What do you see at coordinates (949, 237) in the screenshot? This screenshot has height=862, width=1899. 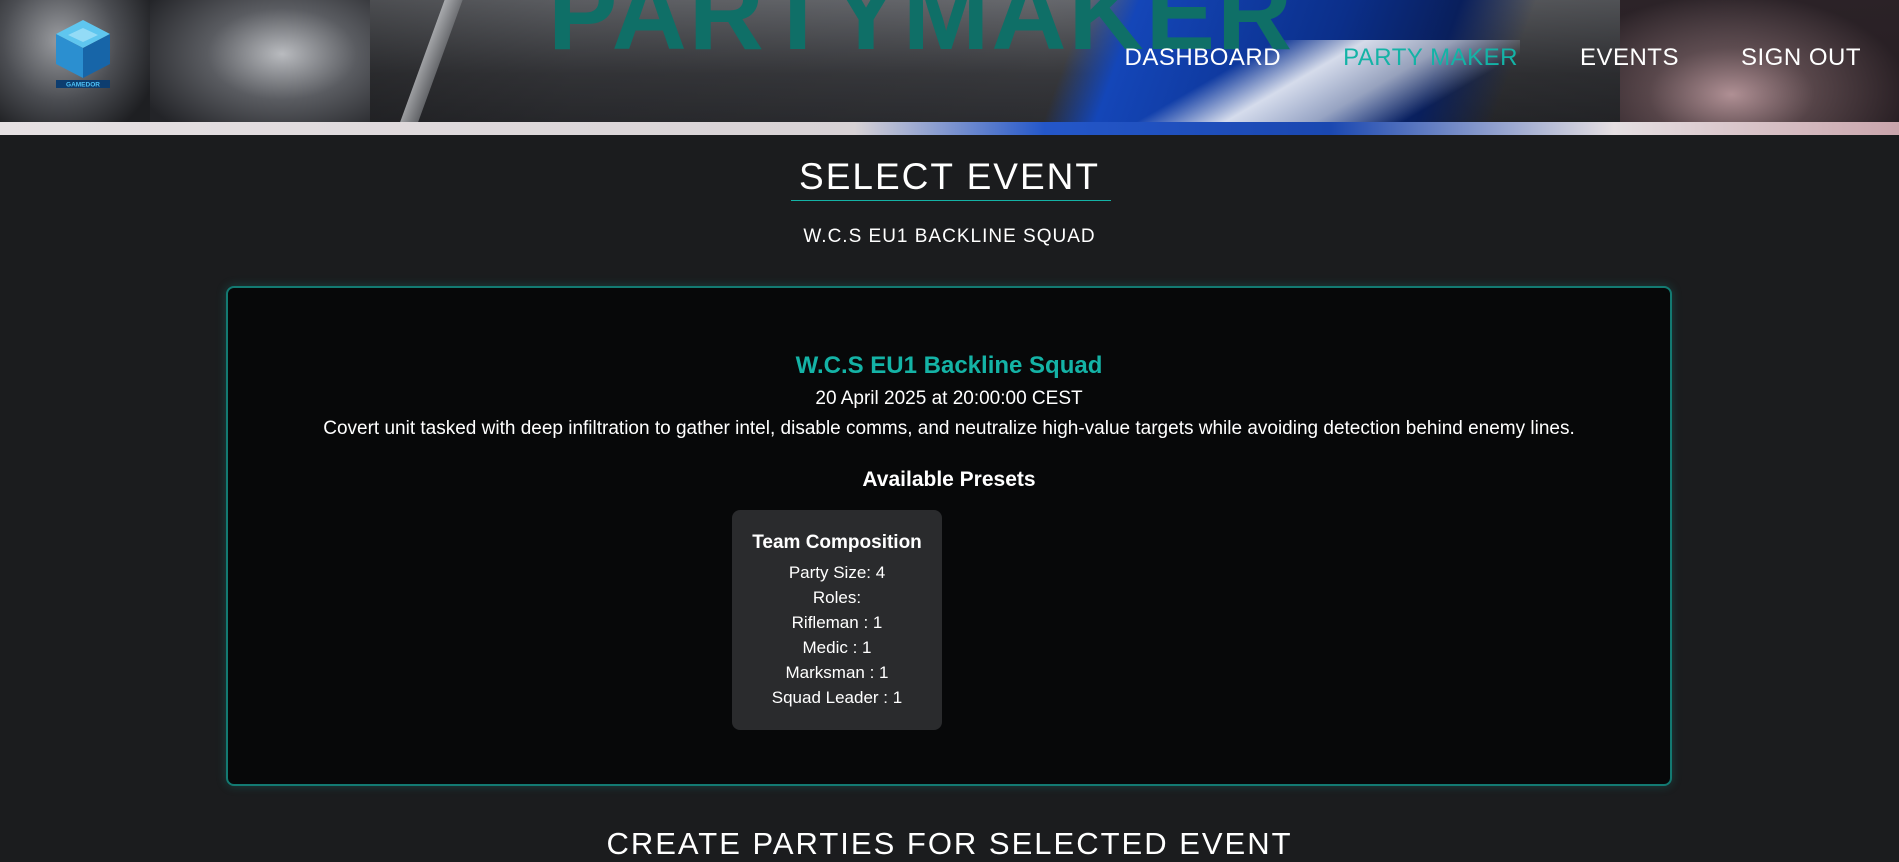 I see `selected-event-name: W.C.S EU1 BACKLINE SQUAD` at bounding box center [949, 237].